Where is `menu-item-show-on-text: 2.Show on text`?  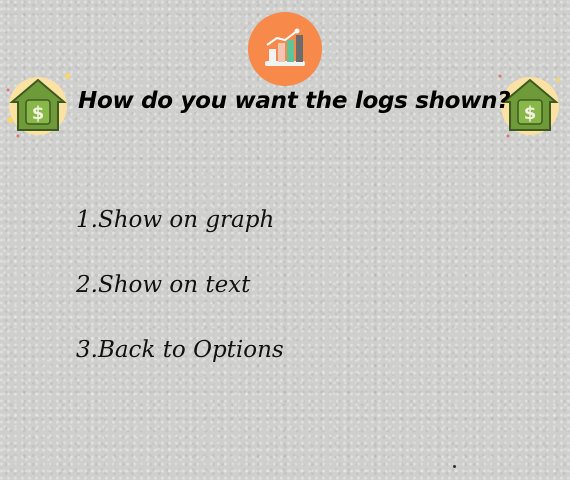
menu-item-show-on-text: 2.Show on text is located at coordinates (180, 301).